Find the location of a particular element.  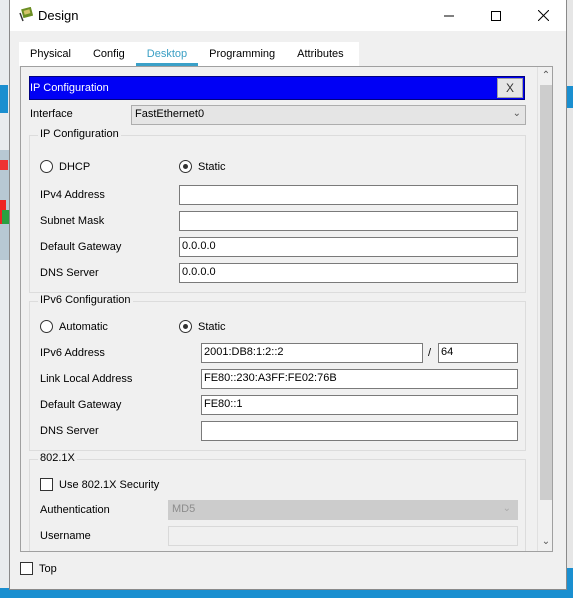

close-ip-configuration-button: X is located at coordinates (510, 88).